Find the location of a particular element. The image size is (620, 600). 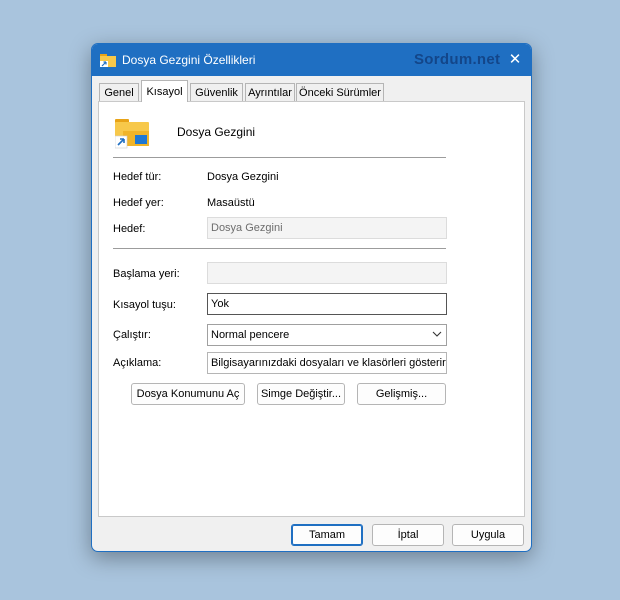

run-select: Normal pencere is located at coordinates (327, 335).